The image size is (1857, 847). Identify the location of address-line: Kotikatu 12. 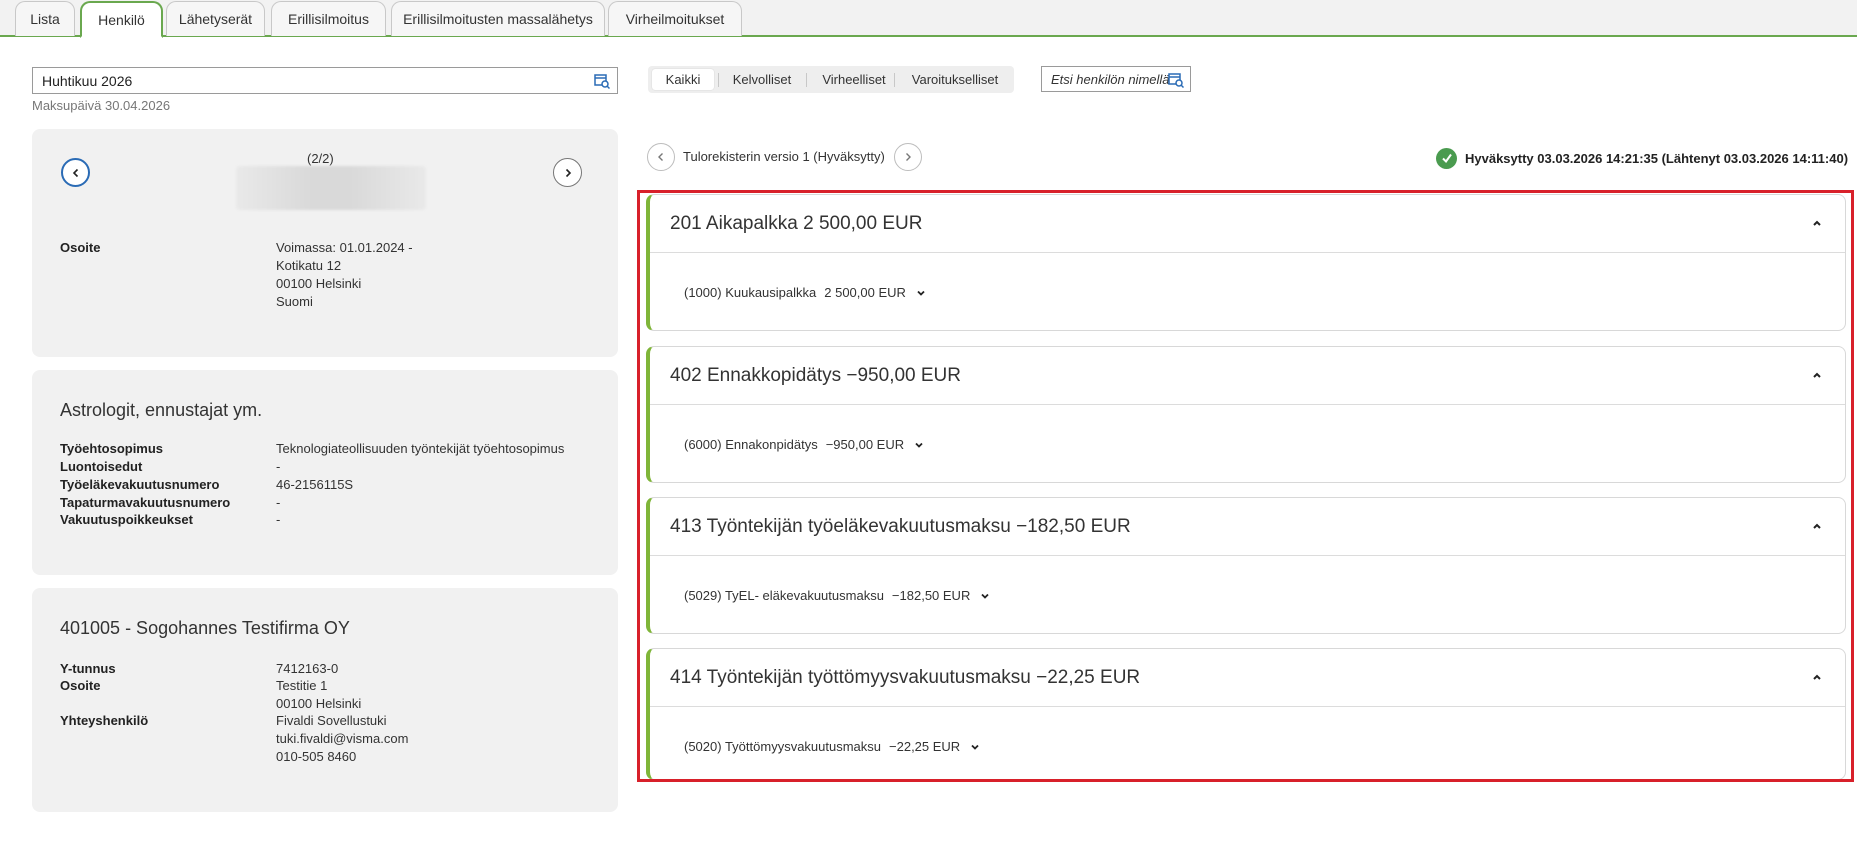
(309, 265).